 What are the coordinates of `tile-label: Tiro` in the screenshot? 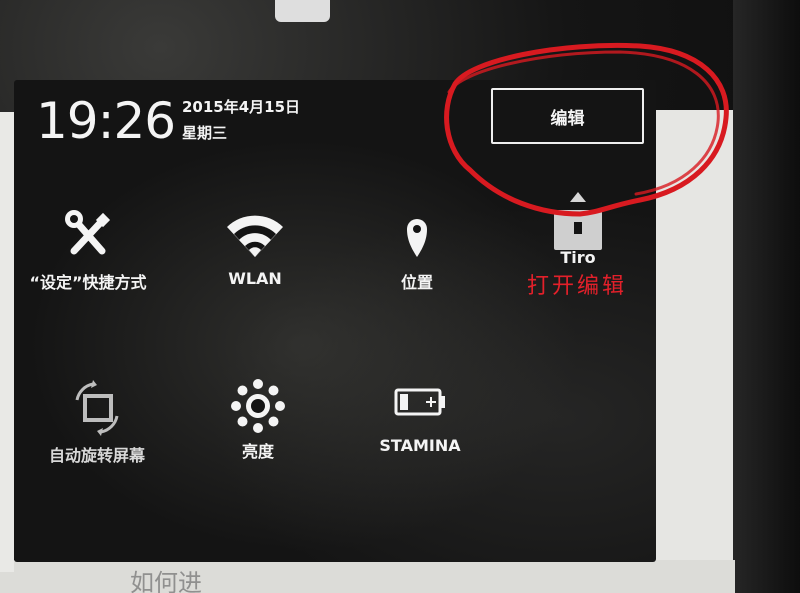 It's located at (578, 257).